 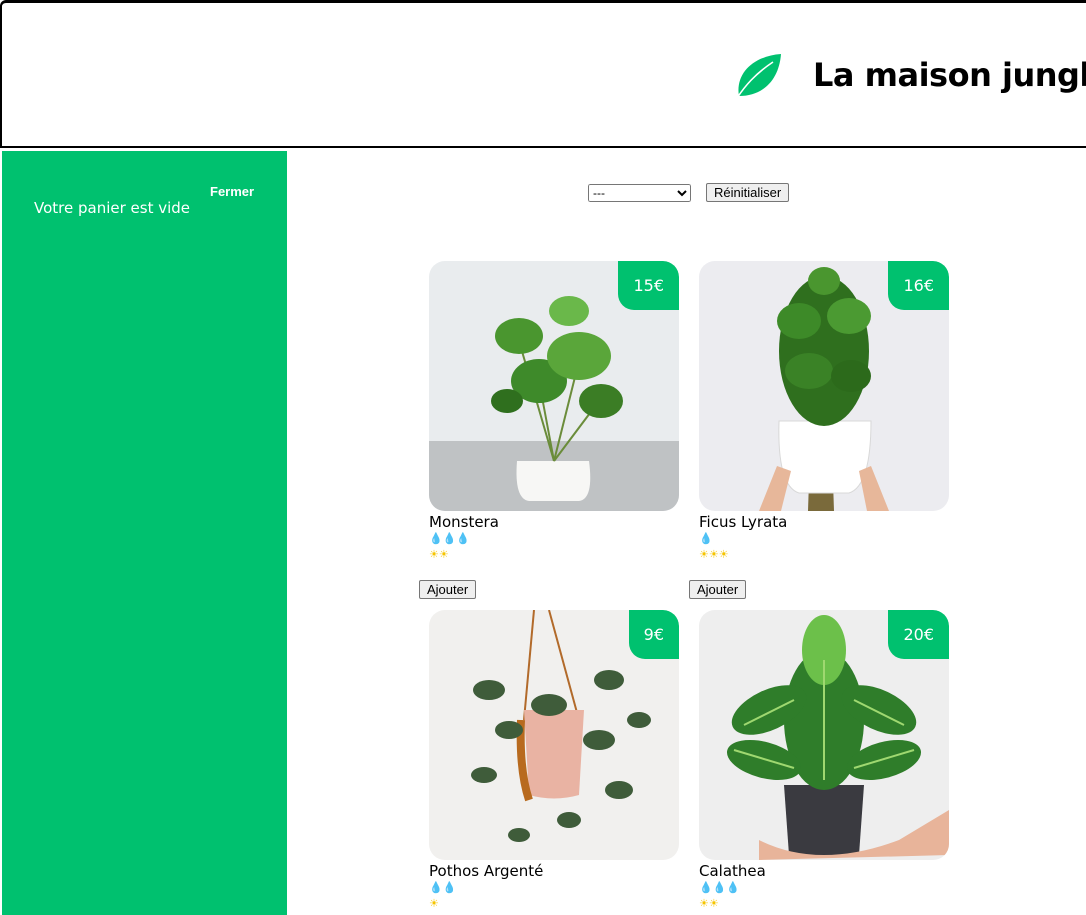 I want to click on category-filter: --- Réinitialiser, so click(x=689, y=192).